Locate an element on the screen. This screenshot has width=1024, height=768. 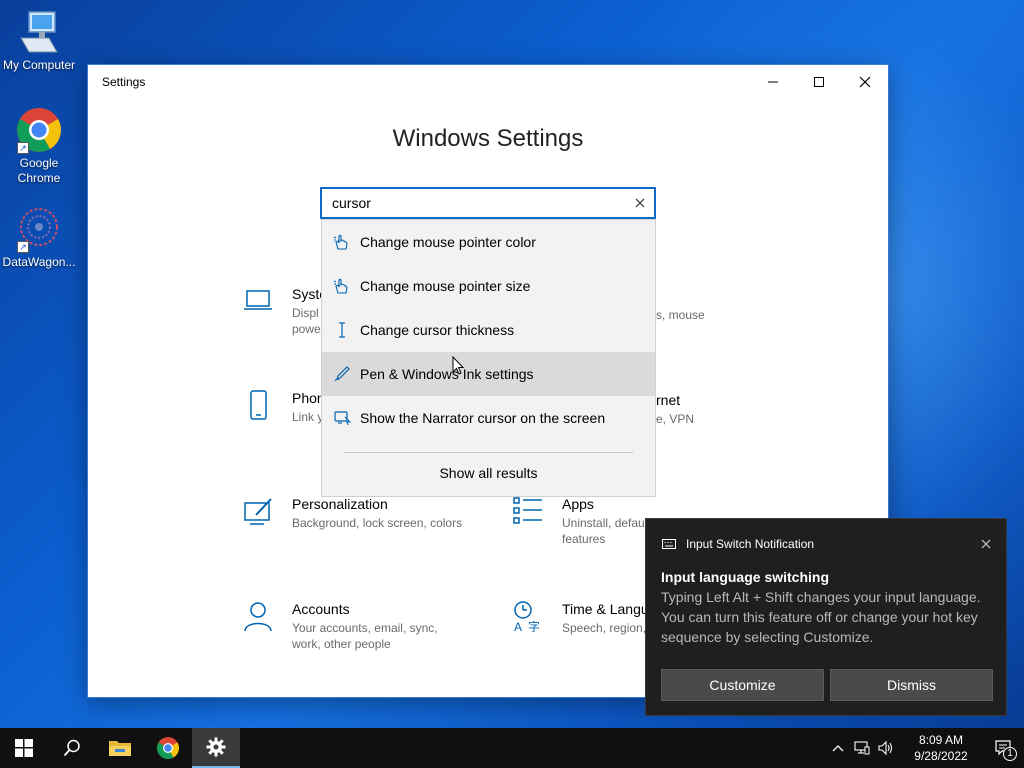
desktop-icon-label: My Computer is located at coordinates (39, 65).